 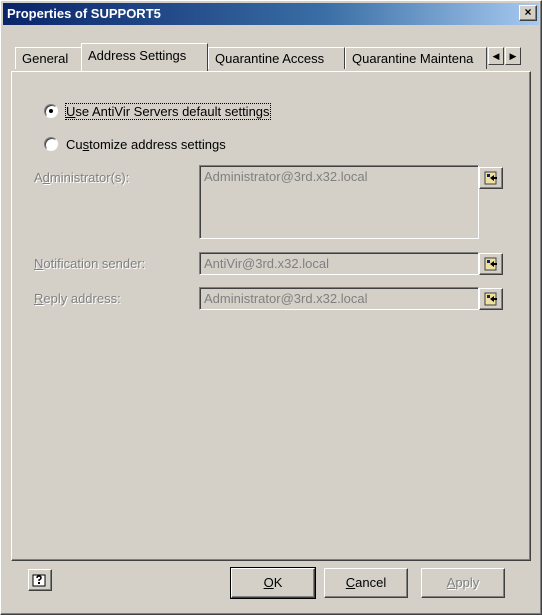 I want to click on reply-address-field: Administrator@3rd.x32.local, so click(x=339, y=298).